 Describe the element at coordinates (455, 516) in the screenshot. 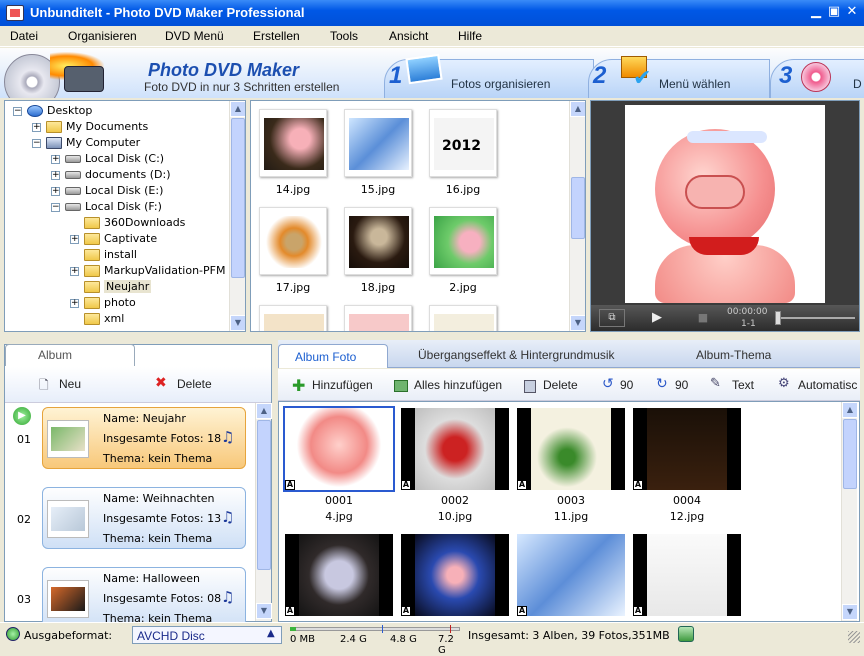

I see `photo-filename: 10.jpg` at that location.